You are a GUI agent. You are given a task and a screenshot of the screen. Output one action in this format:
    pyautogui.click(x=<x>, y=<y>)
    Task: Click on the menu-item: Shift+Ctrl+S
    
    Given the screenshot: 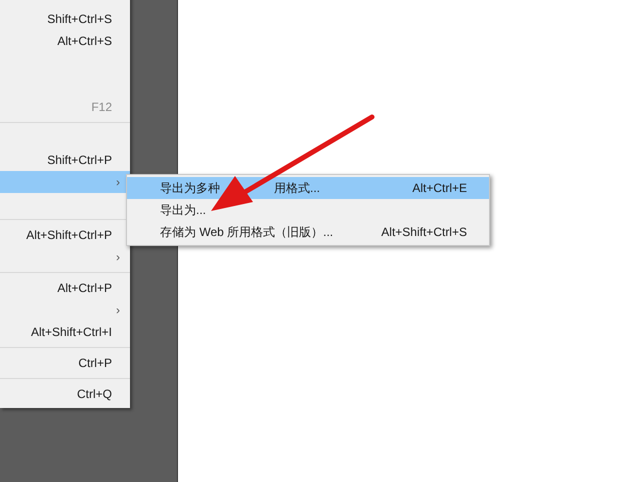 What is the action you would take?
    pyautogui.click(x=65, y=19)
    